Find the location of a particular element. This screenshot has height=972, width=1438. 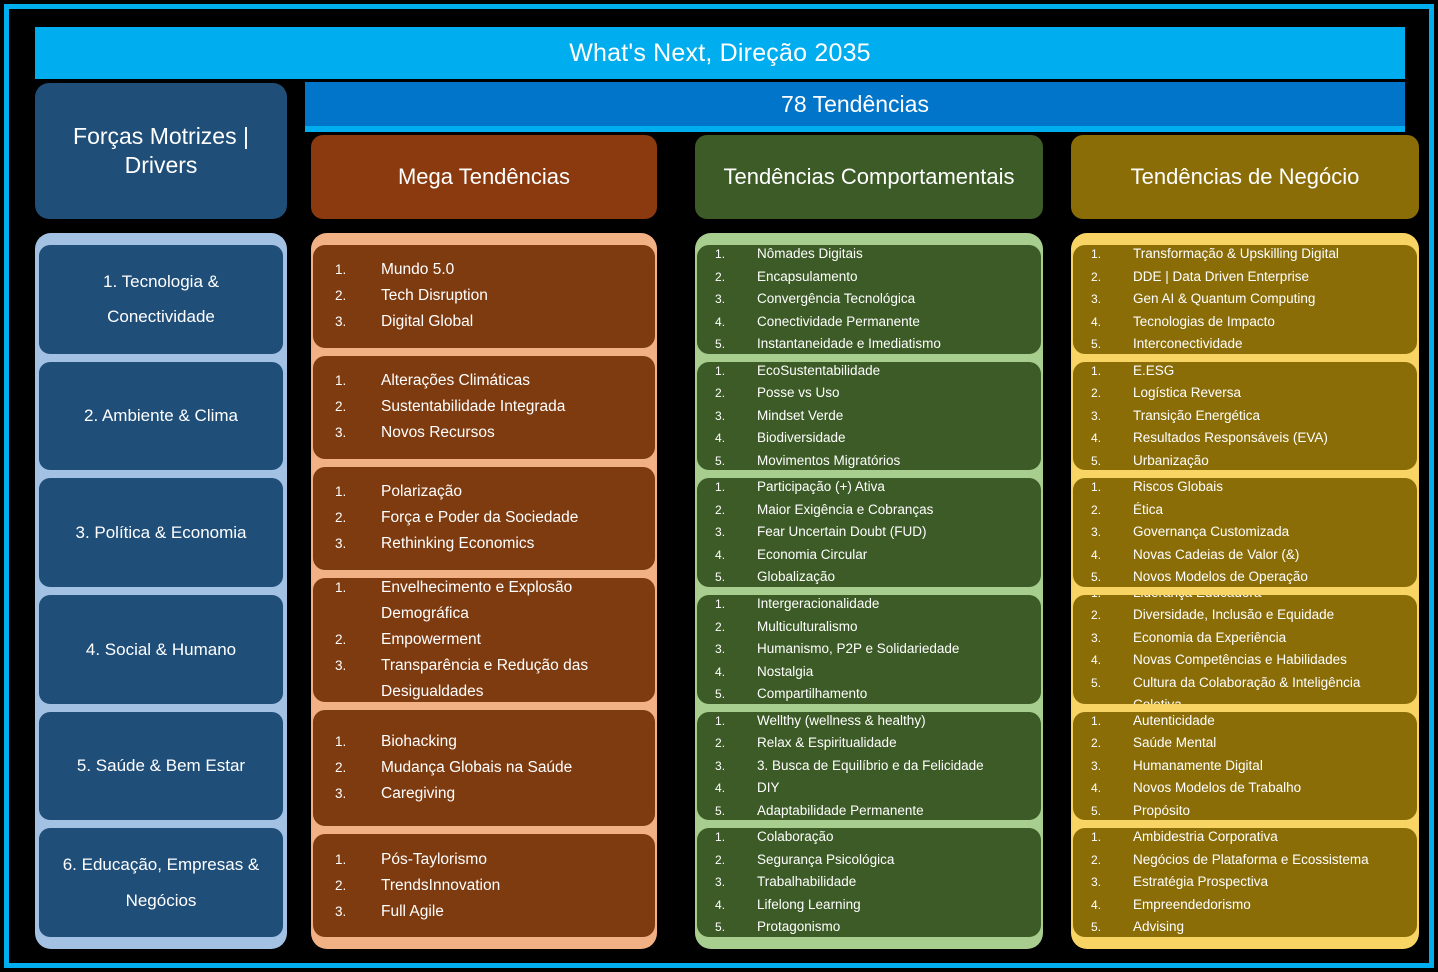

trend-list: Mundo 5.0 Tech Disruption Digital Global is located at coordinates (484, 296).